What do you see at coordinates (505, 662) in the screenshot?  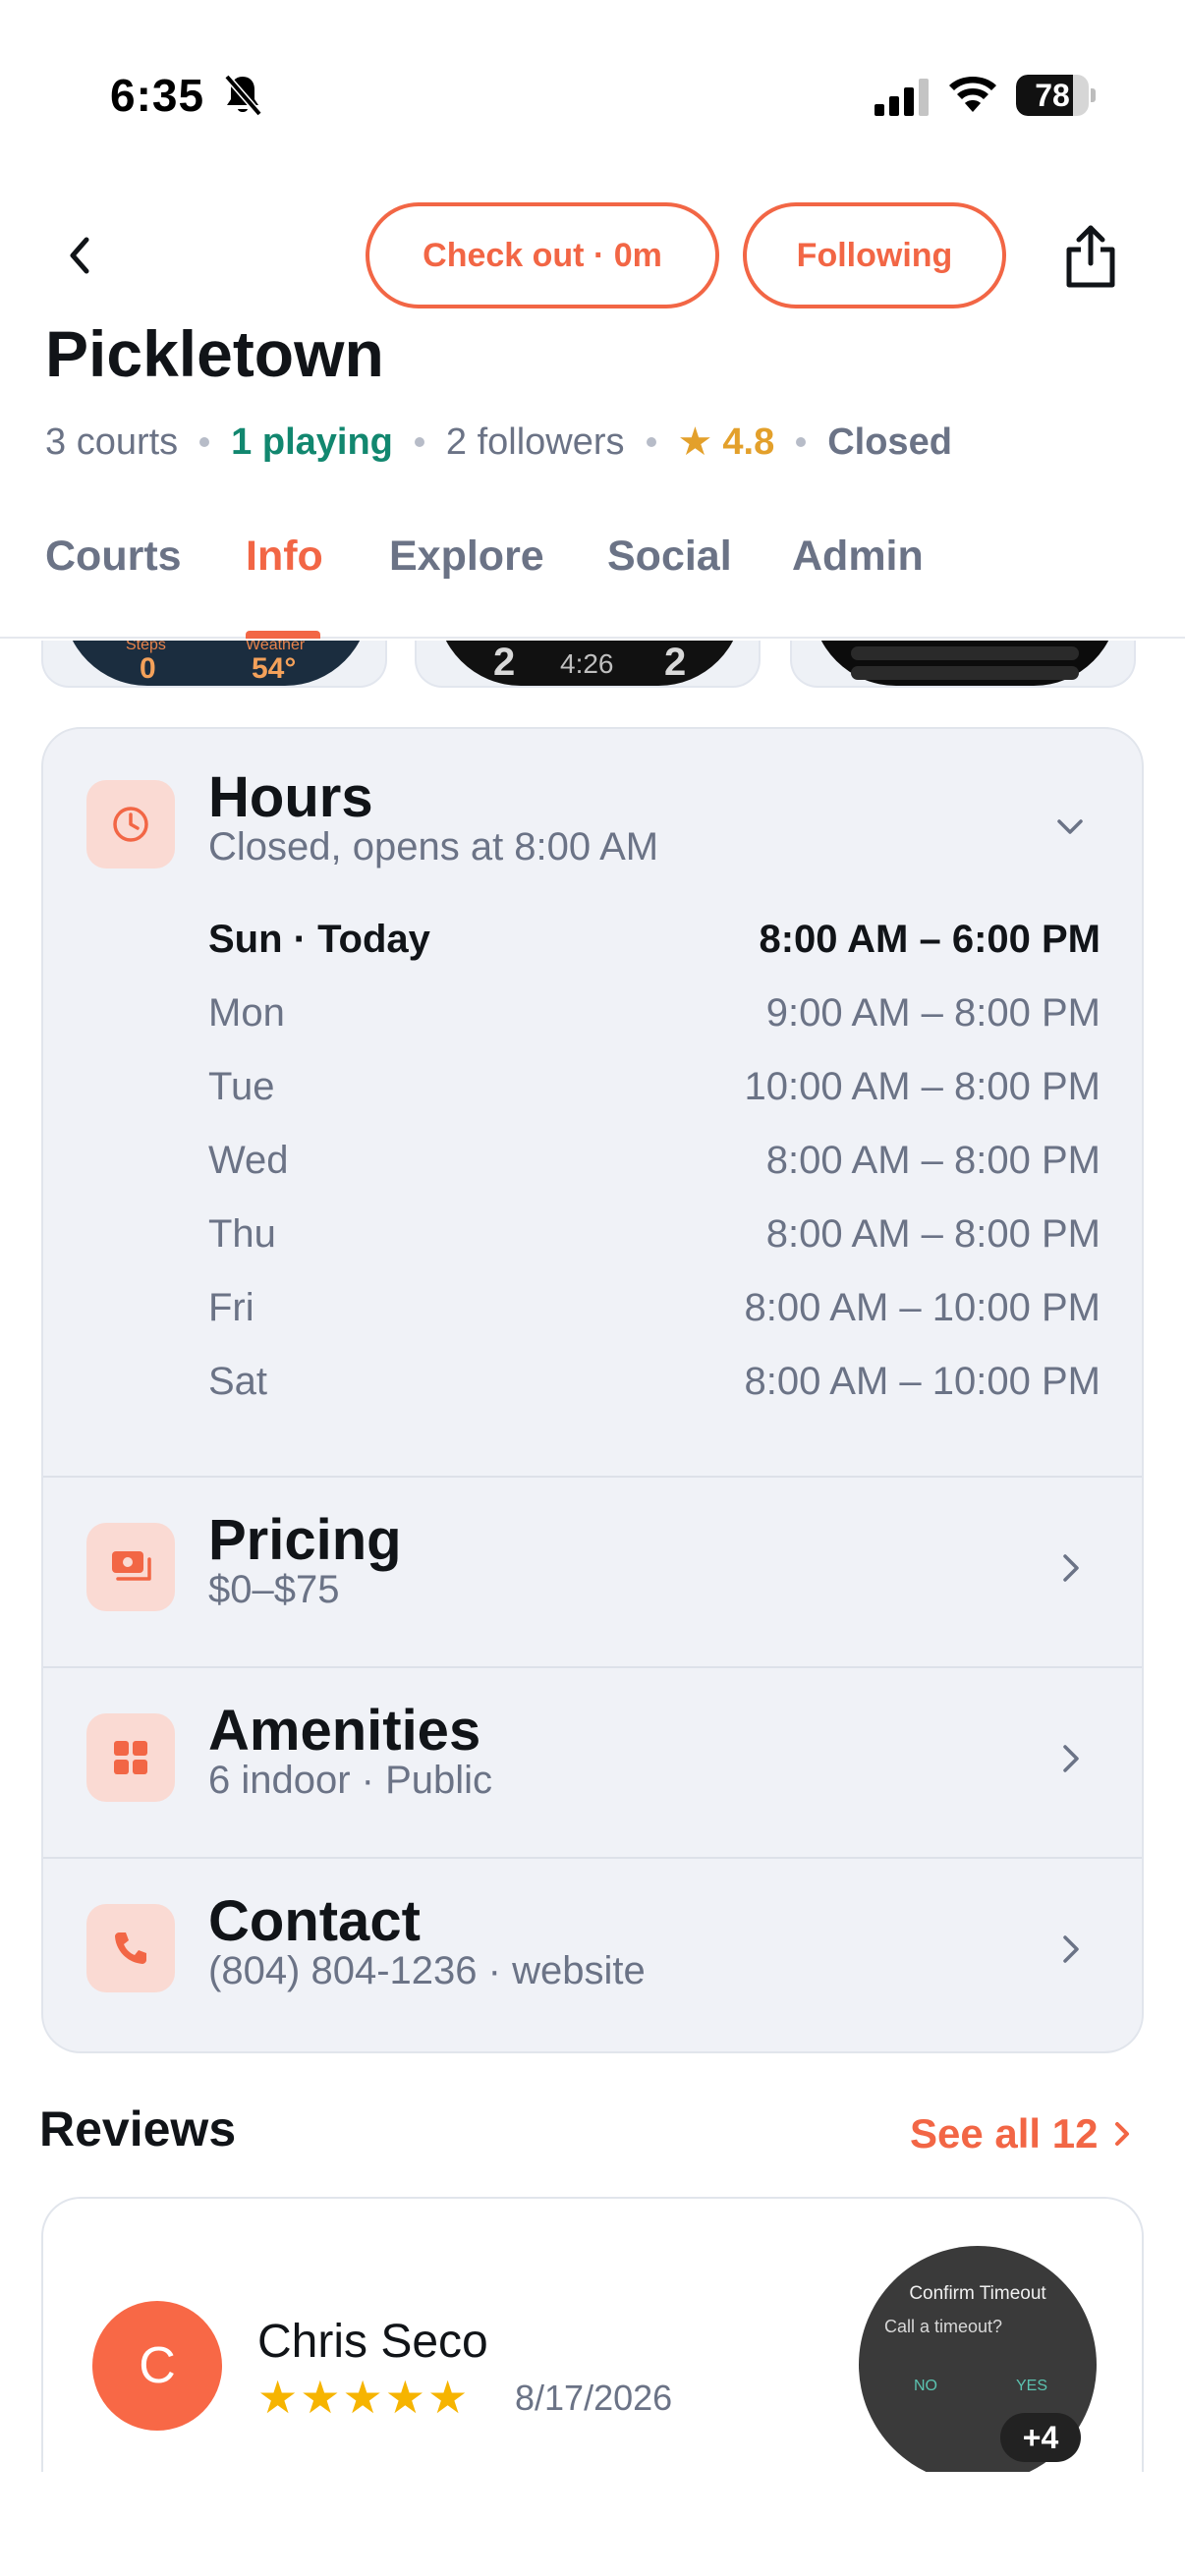 I see `score-left: 2` at bounding box center [505, 662].